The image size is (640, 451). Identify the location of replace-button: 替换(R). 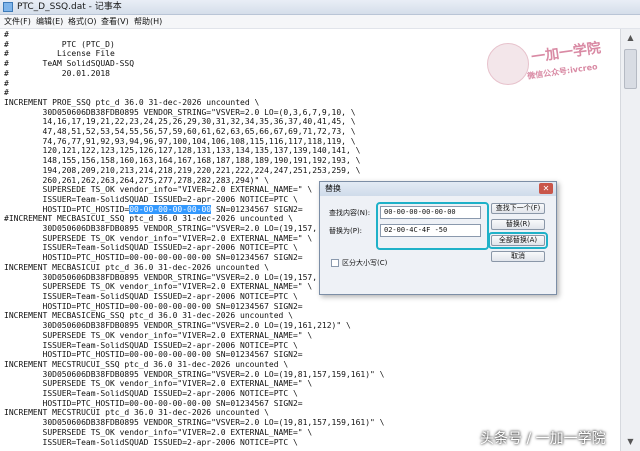
(518, 224).